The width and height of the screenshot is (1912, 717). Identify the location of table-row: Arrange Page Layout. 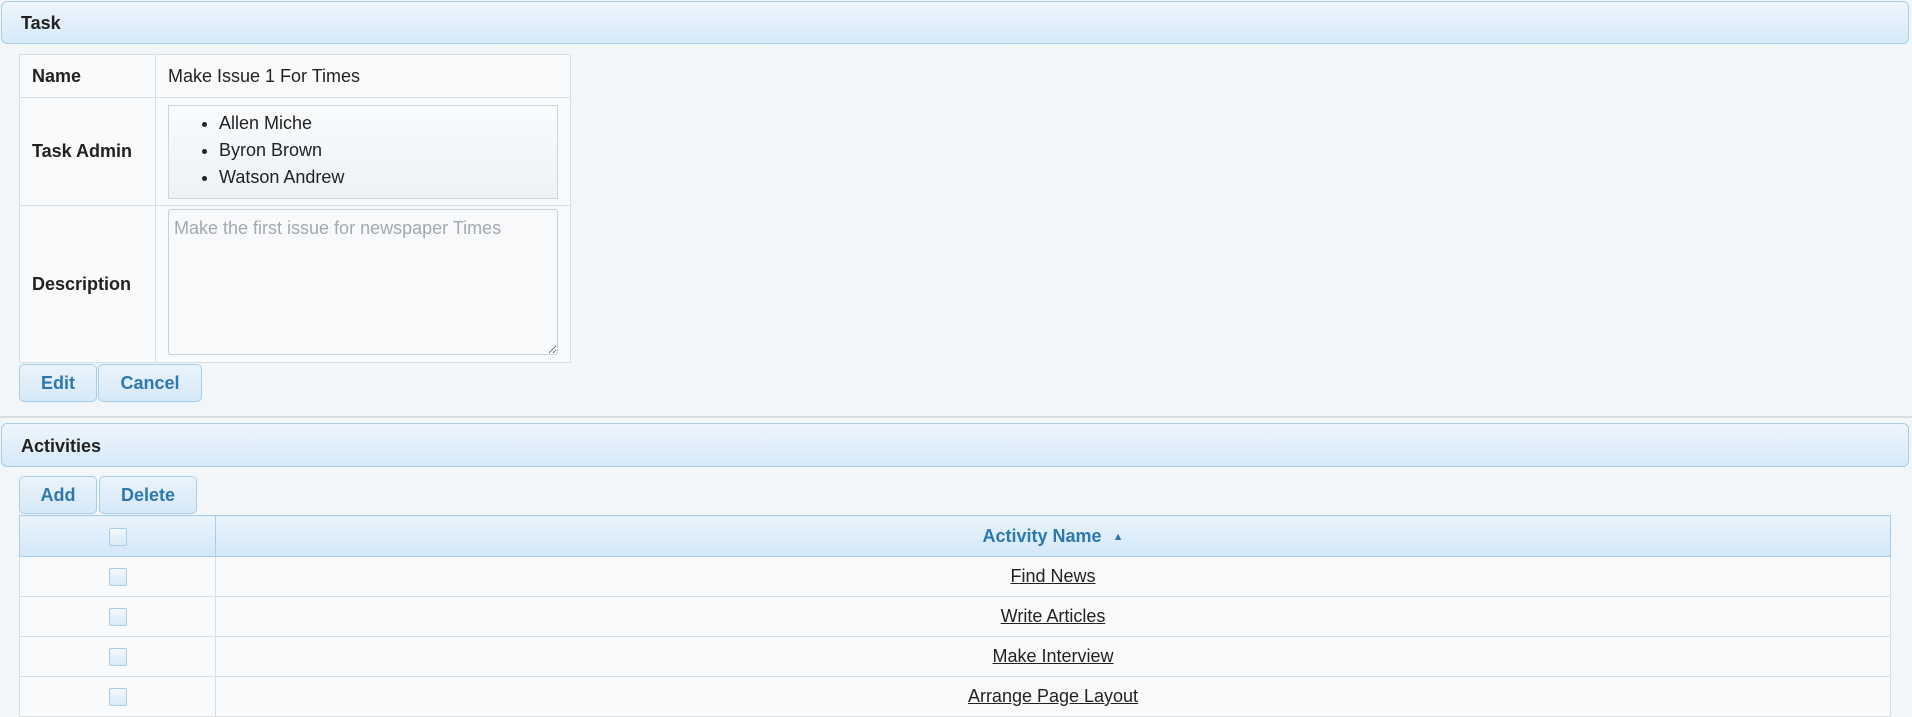
(955, 696).